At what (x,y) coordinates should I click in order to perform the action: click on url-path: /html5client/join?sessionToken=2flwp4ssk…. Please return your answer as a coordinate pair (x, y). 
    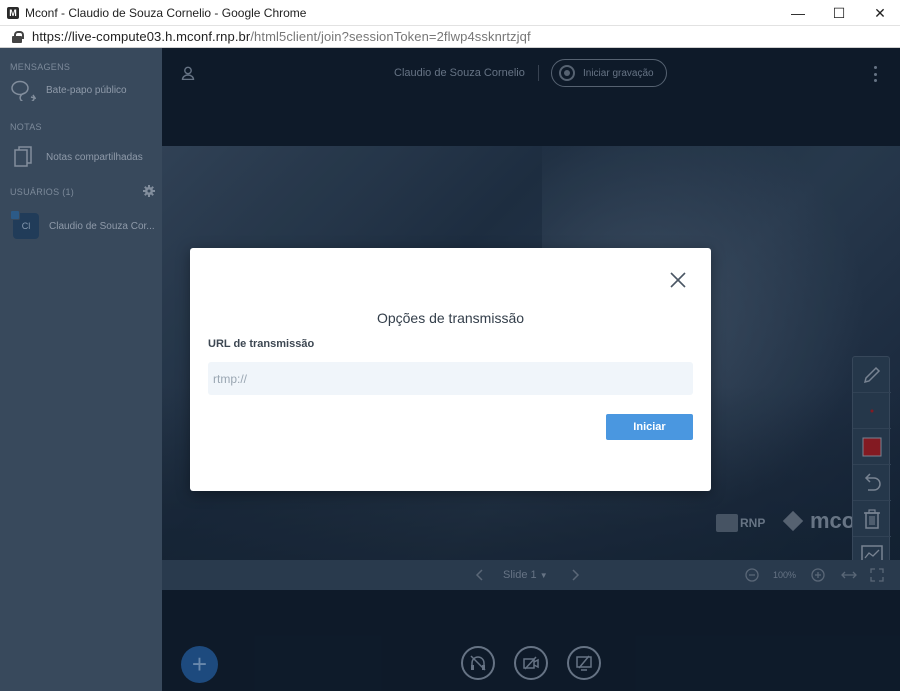
    Looking at the image, I should click on (390, 36).